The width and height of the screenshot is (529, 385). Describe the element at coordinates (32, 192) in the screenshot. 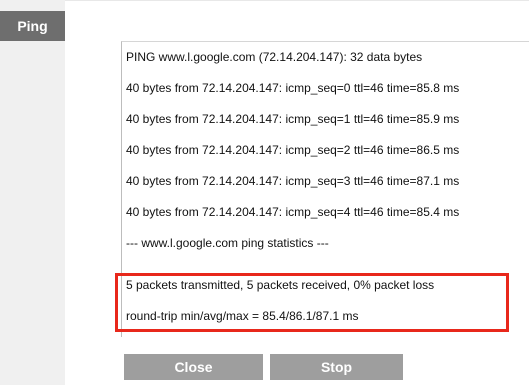

I see `sidebar` at that location.